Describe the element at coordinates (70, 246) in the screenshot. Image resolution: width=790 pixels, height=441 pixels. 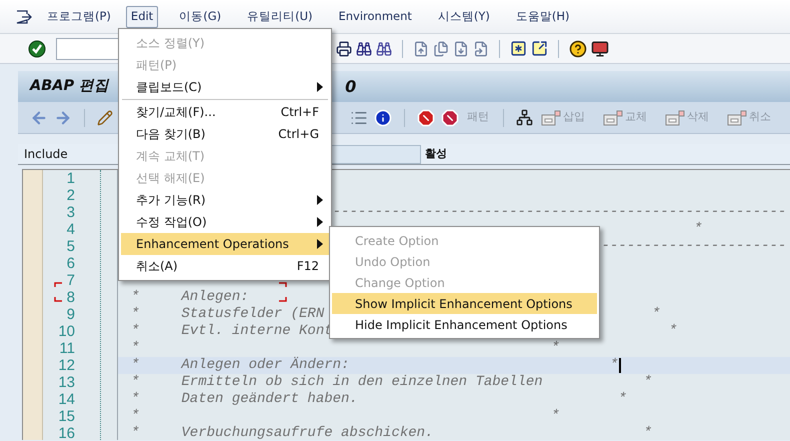
I see `line-number: 5` at that location.